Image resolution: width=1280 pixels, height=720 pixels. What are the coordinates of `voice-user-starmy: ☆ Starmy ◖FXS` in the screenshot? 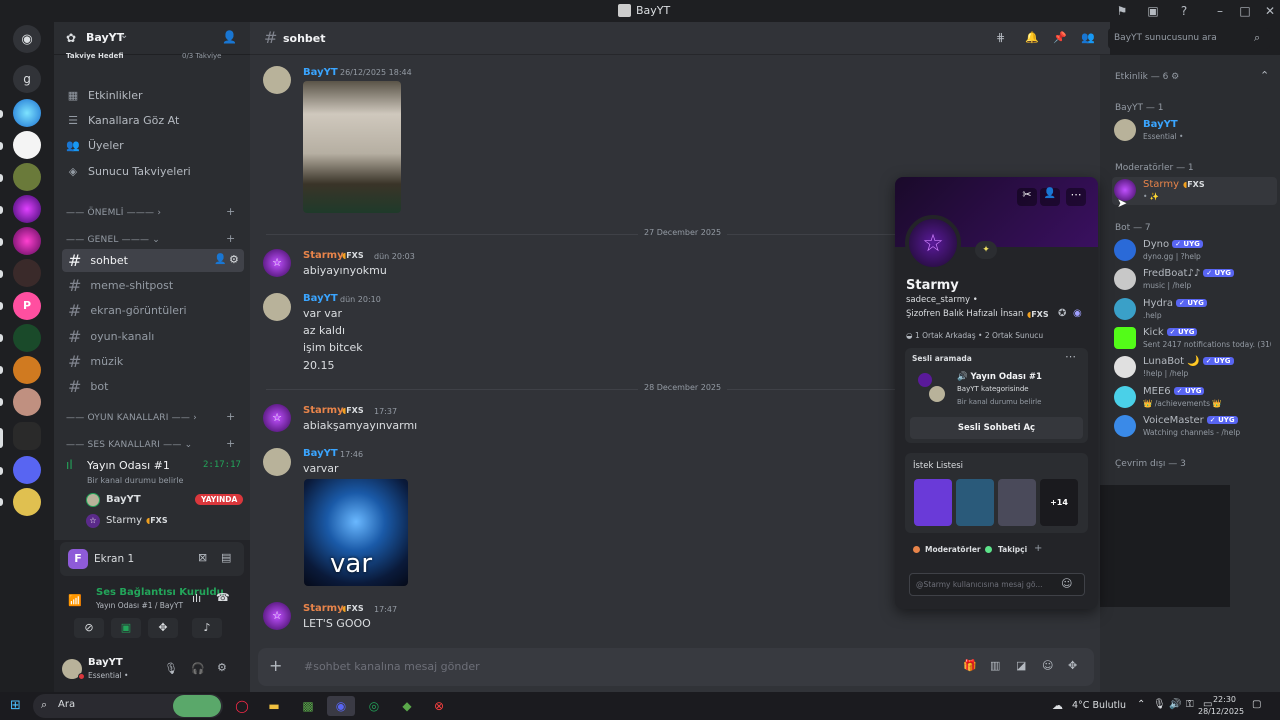 It's located at (164, 521).